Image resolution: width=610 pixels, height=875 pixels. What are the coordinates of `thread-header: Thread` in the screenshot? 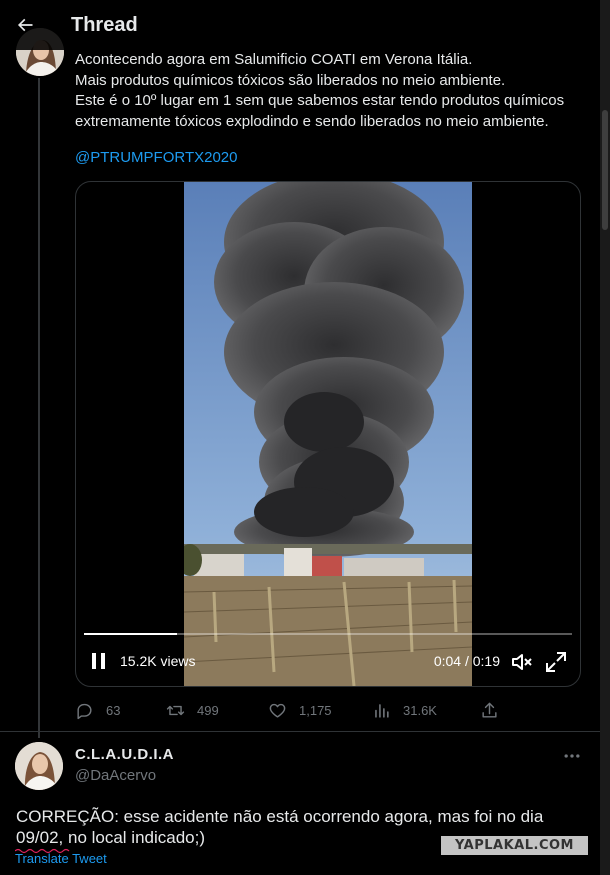 It's located at (300, 25).